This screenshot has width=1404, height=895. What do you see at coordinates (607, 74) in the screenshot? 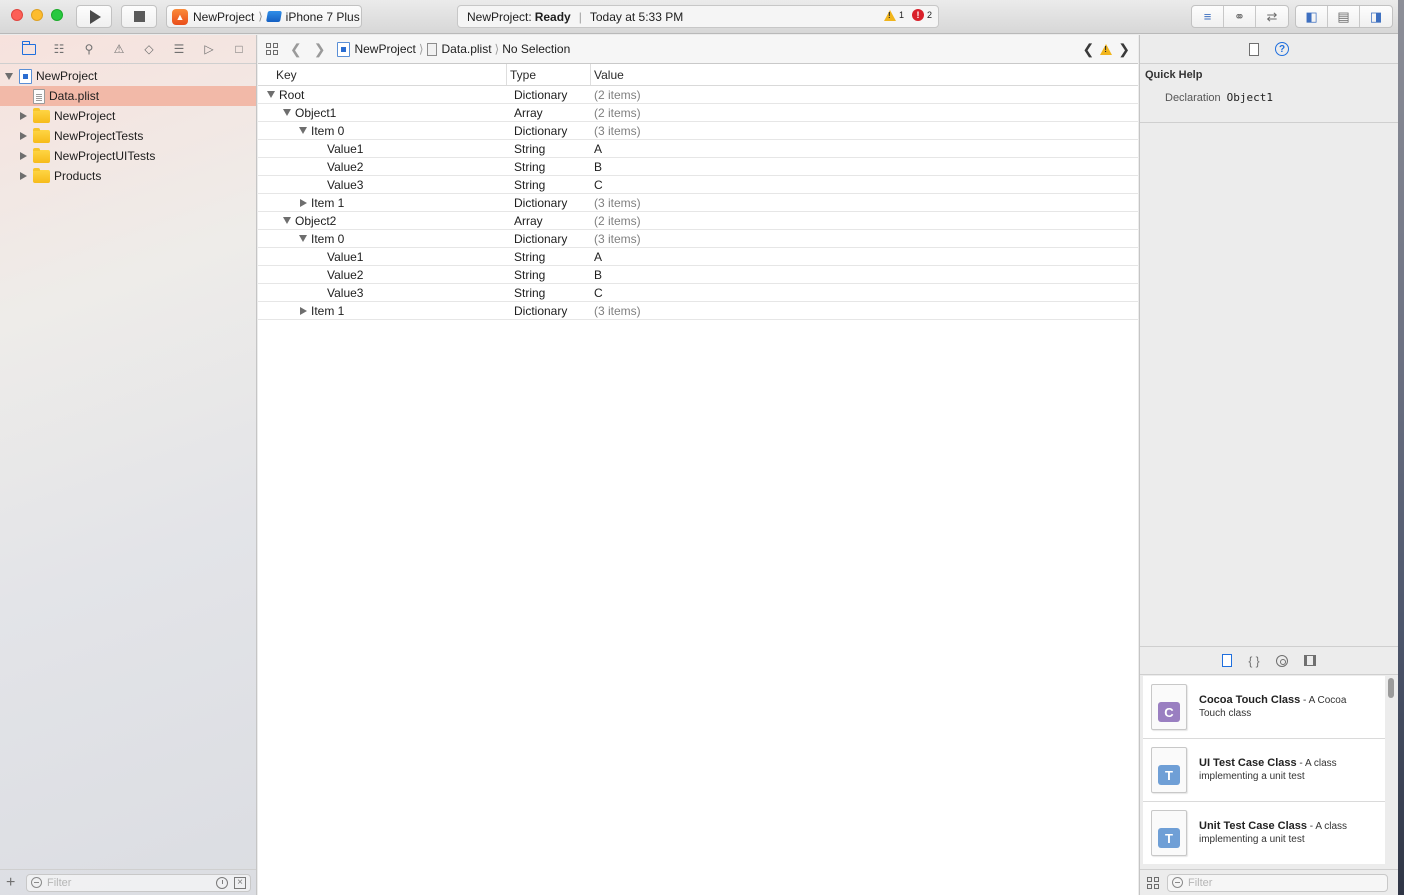
I see `column-value: Value` at bounding box center [607, 74].